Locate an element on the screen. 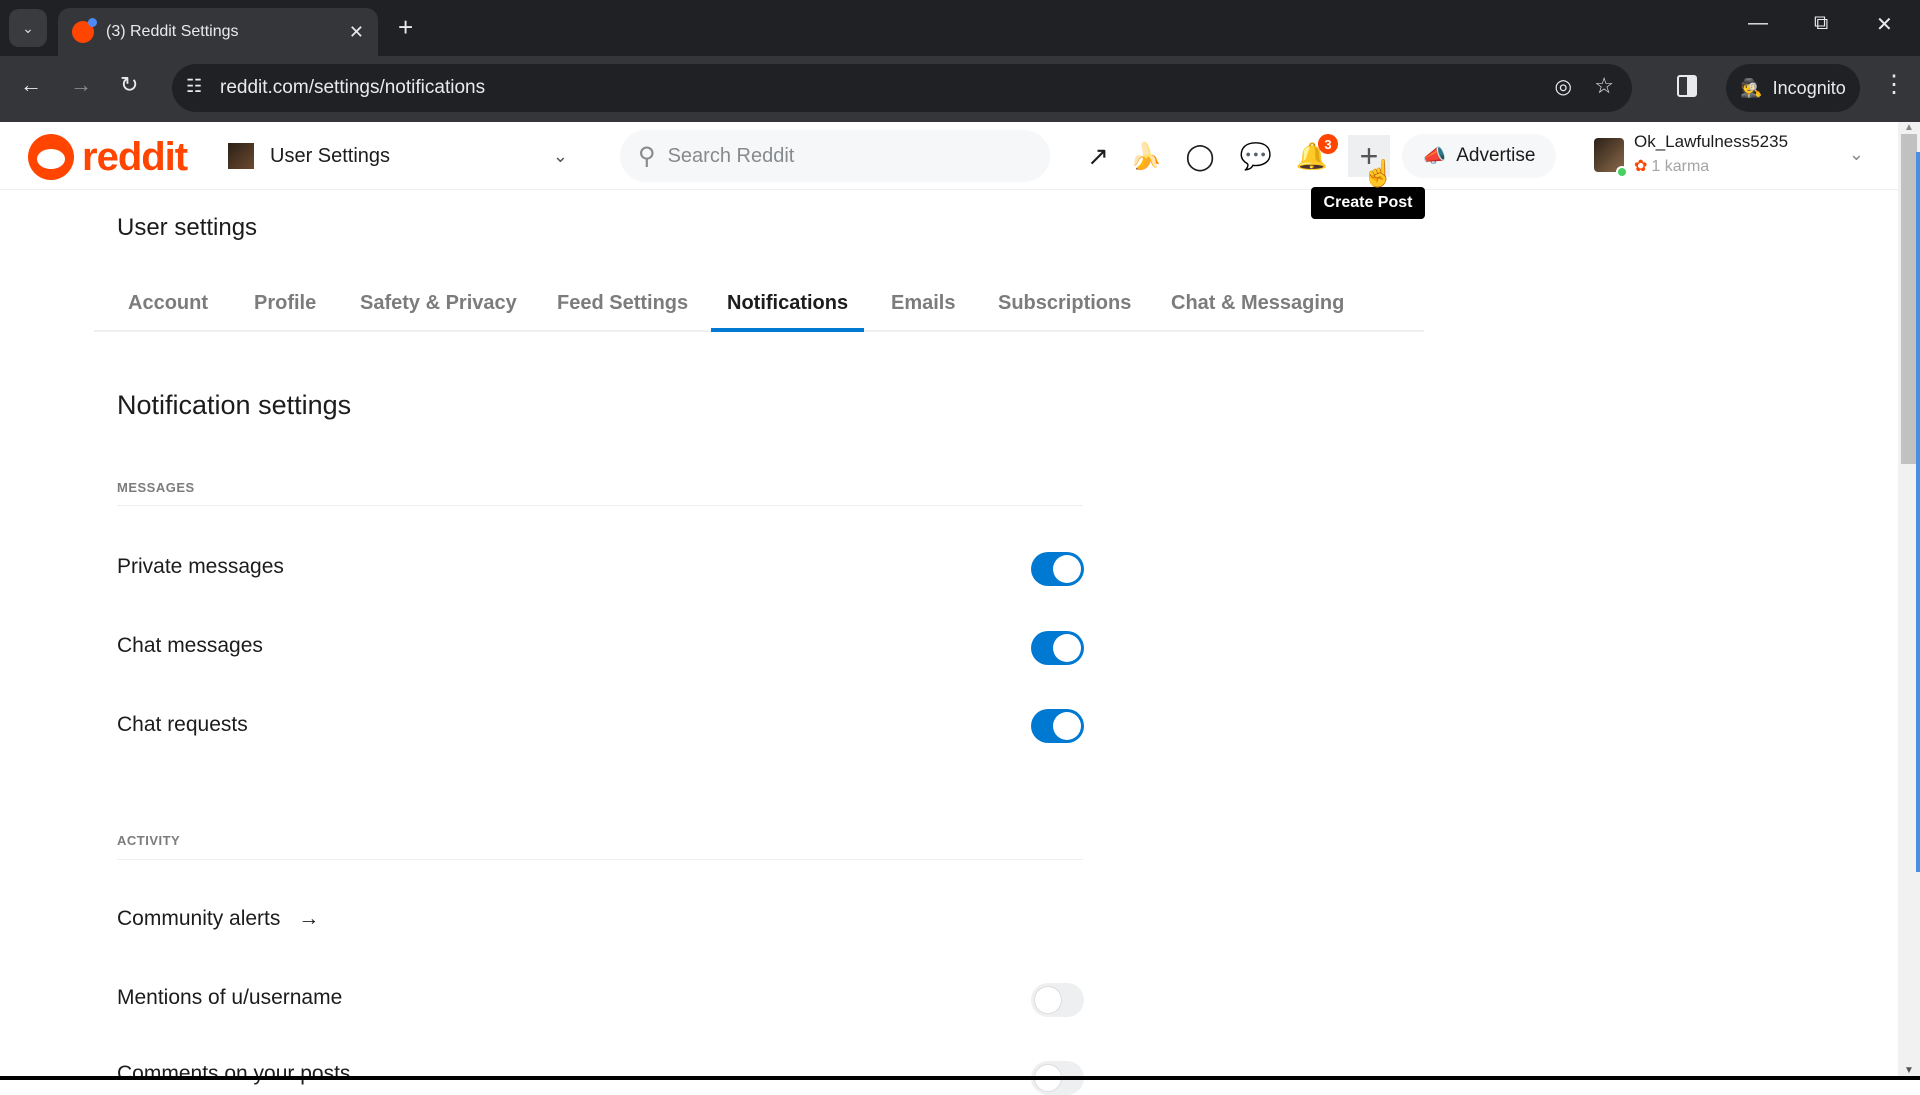  toggle-chat-messages is located at coordinates (1057, 648).